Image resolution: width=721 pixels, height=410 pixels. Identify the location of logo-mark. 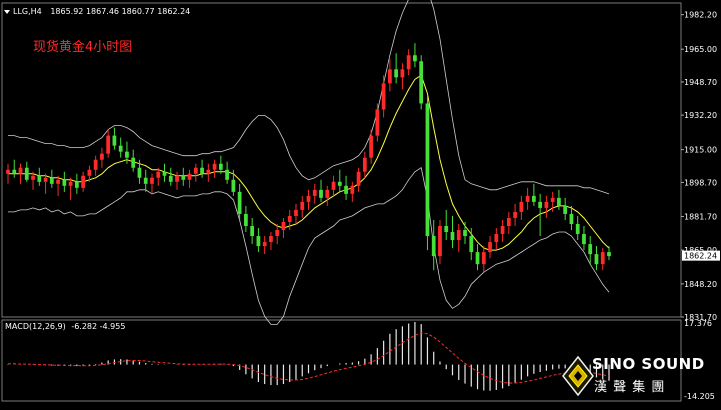
(578, 376).